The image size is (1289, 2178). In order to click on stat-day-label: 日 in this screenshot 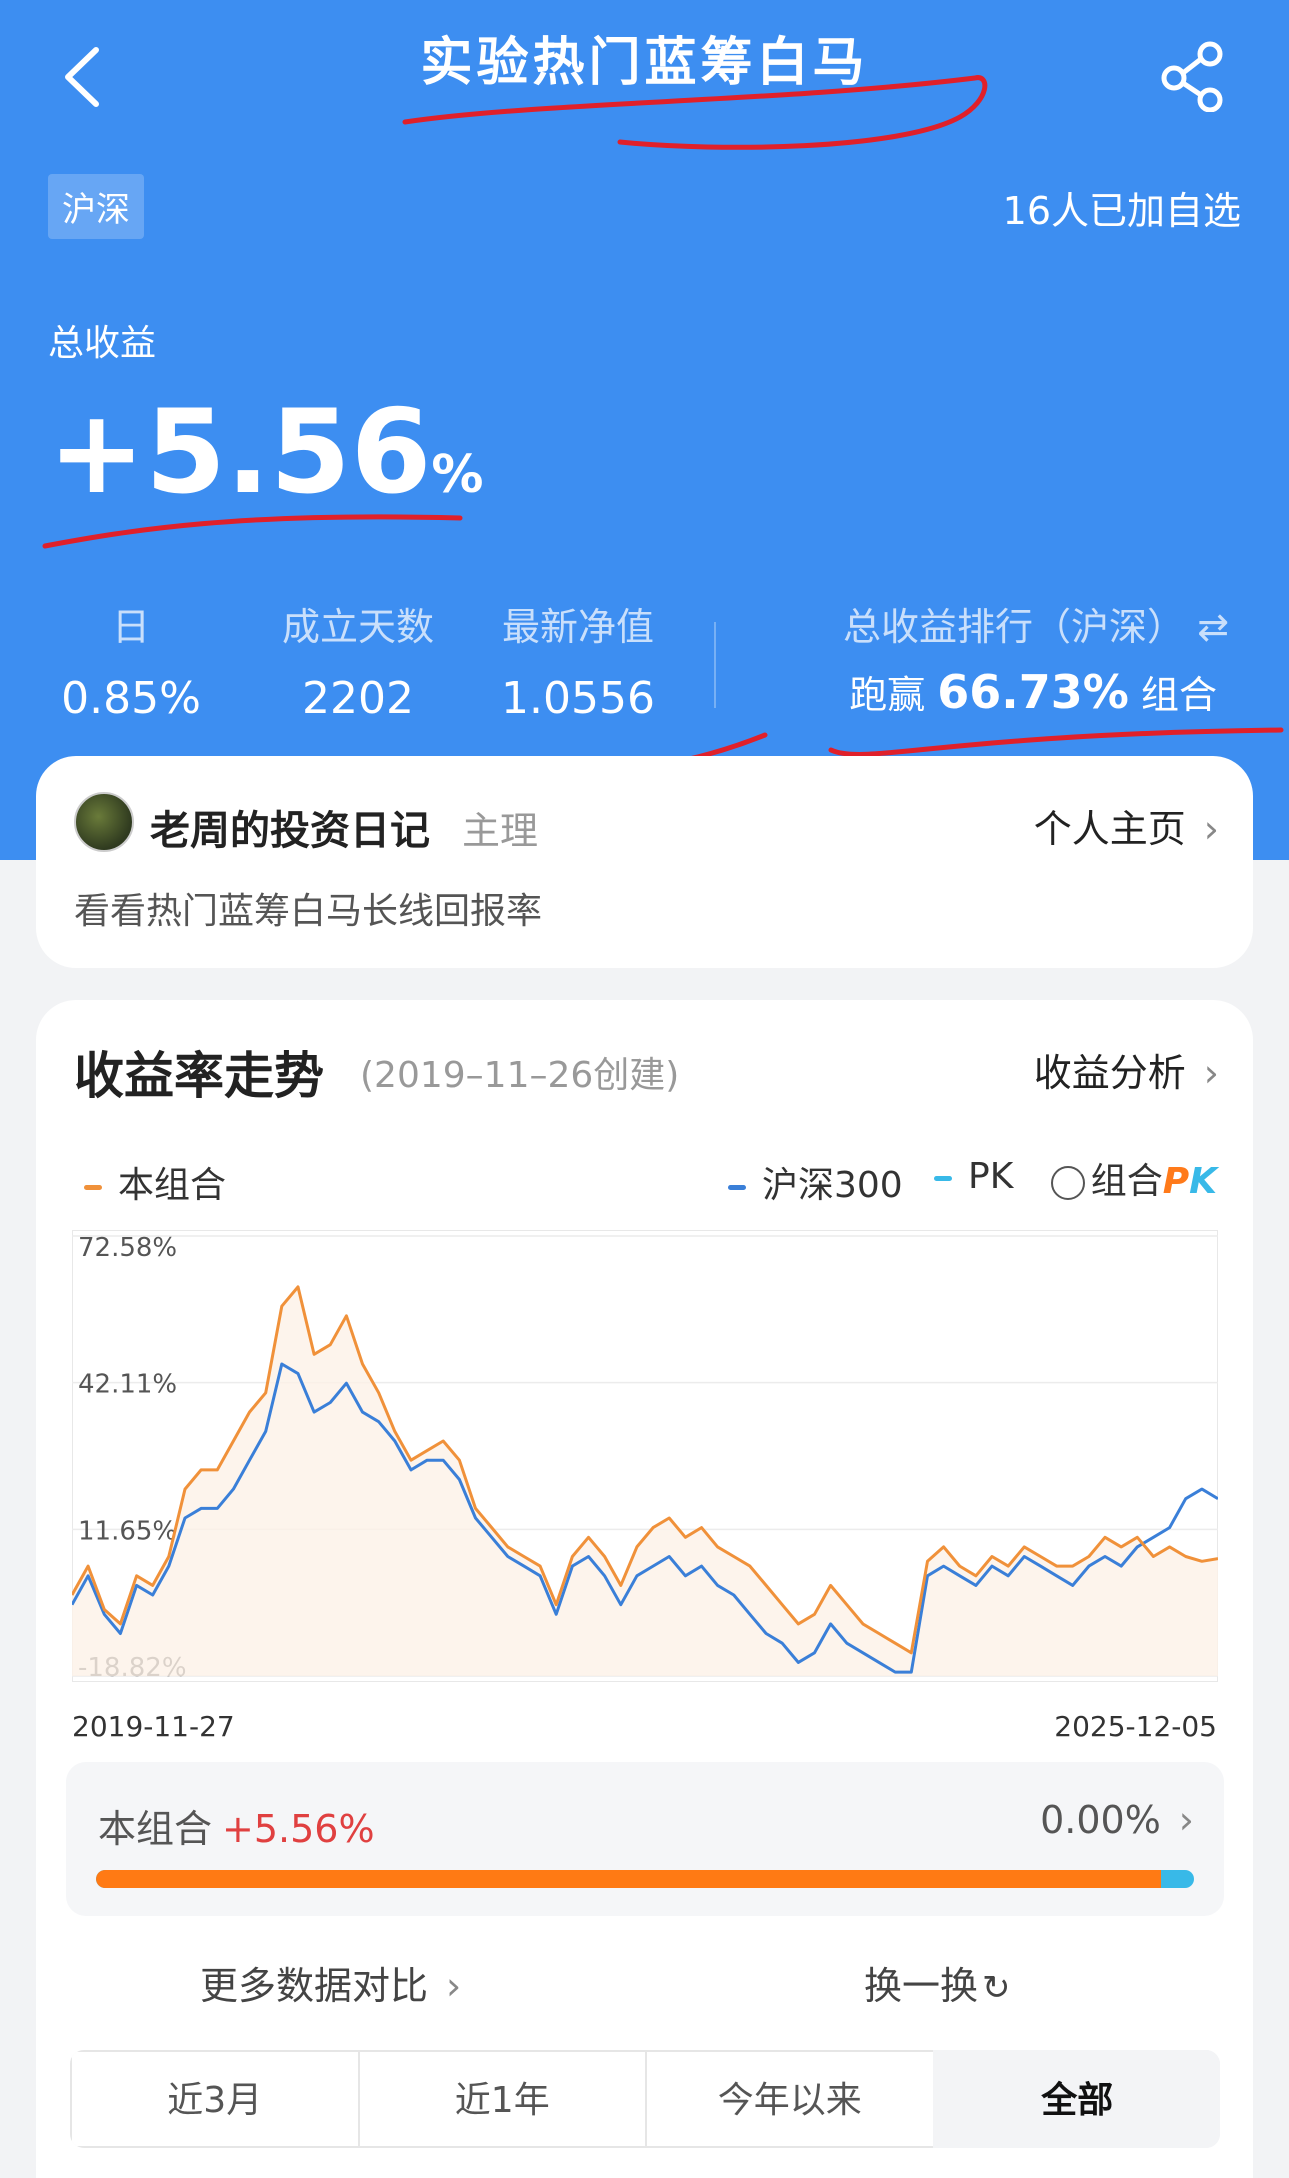, I will do `click(130, 627)`.